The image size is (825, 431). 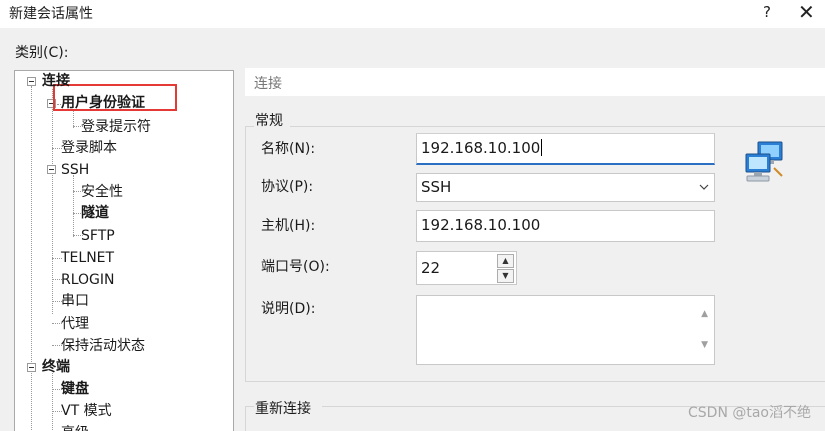 What do you see at coordinates (88, 280) in the screenshot?
I see `tree-item-rlogin: RLOGIN` at bounding box center [88, 280].